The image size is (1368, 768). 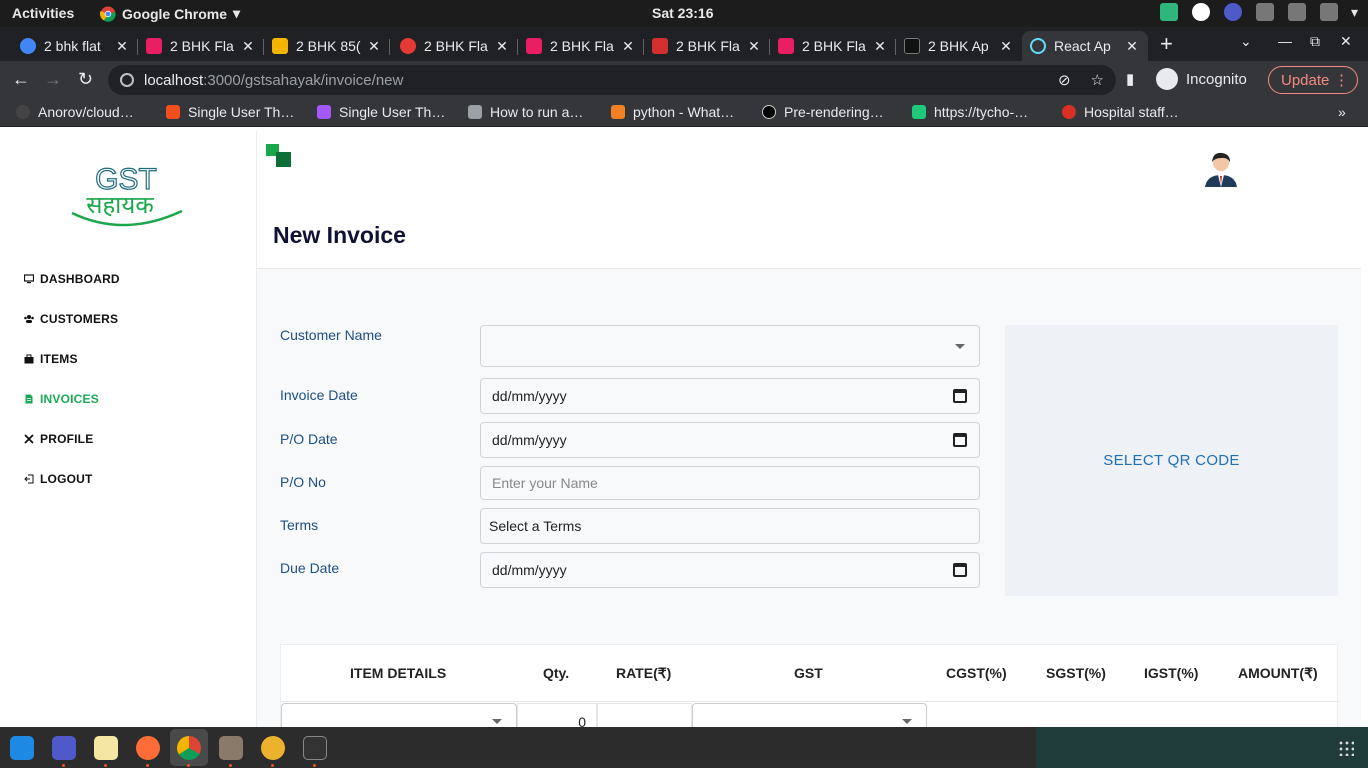 I want to click on more-bookmarks-icon: », so click(x=1342, y=112).